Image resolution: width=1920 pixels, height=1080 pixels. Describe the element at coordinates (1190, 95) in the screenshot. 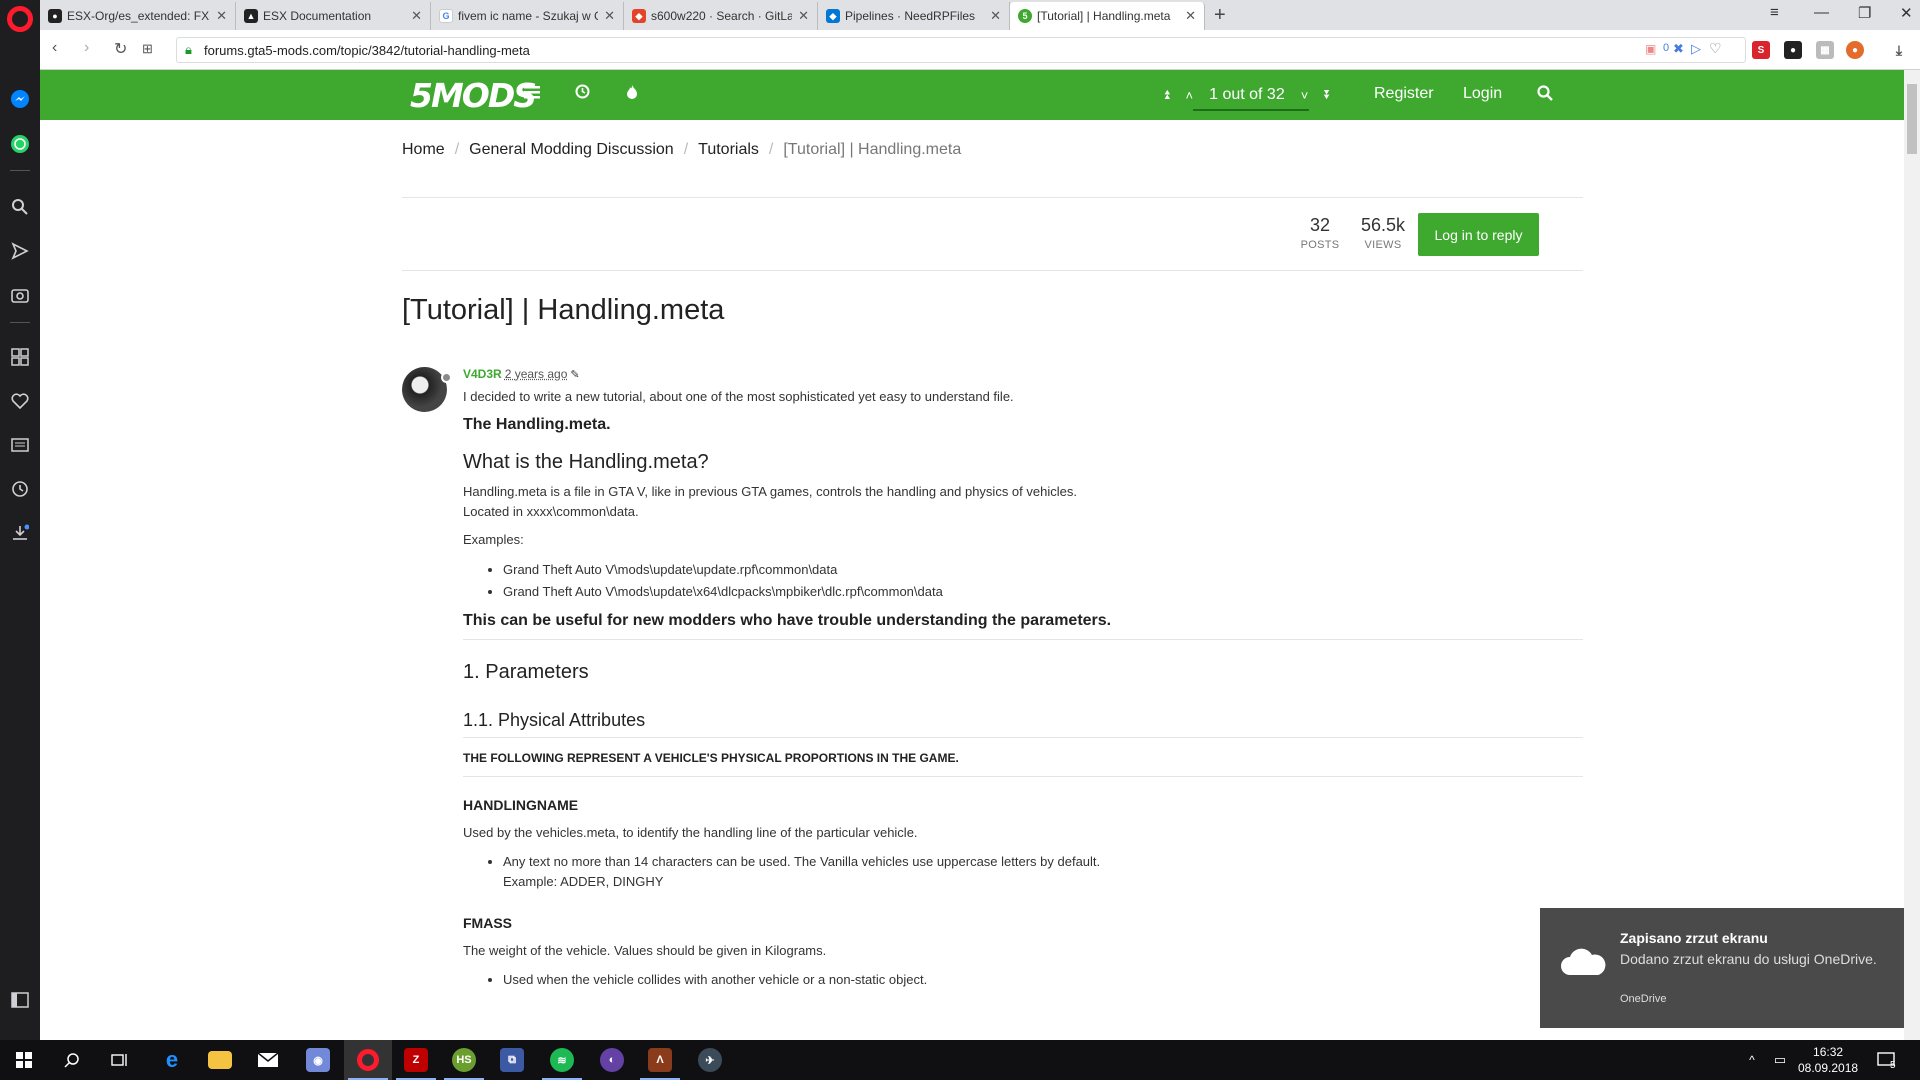

I see `previous-post-icon: ˄` at that location.